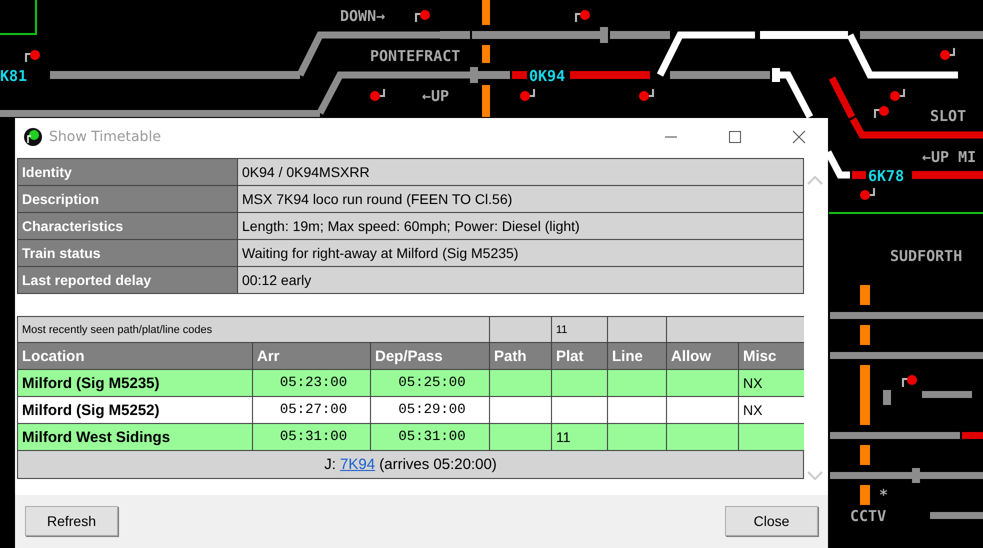  I want to click on table-cell: 05:27:00, so click(311, 410).